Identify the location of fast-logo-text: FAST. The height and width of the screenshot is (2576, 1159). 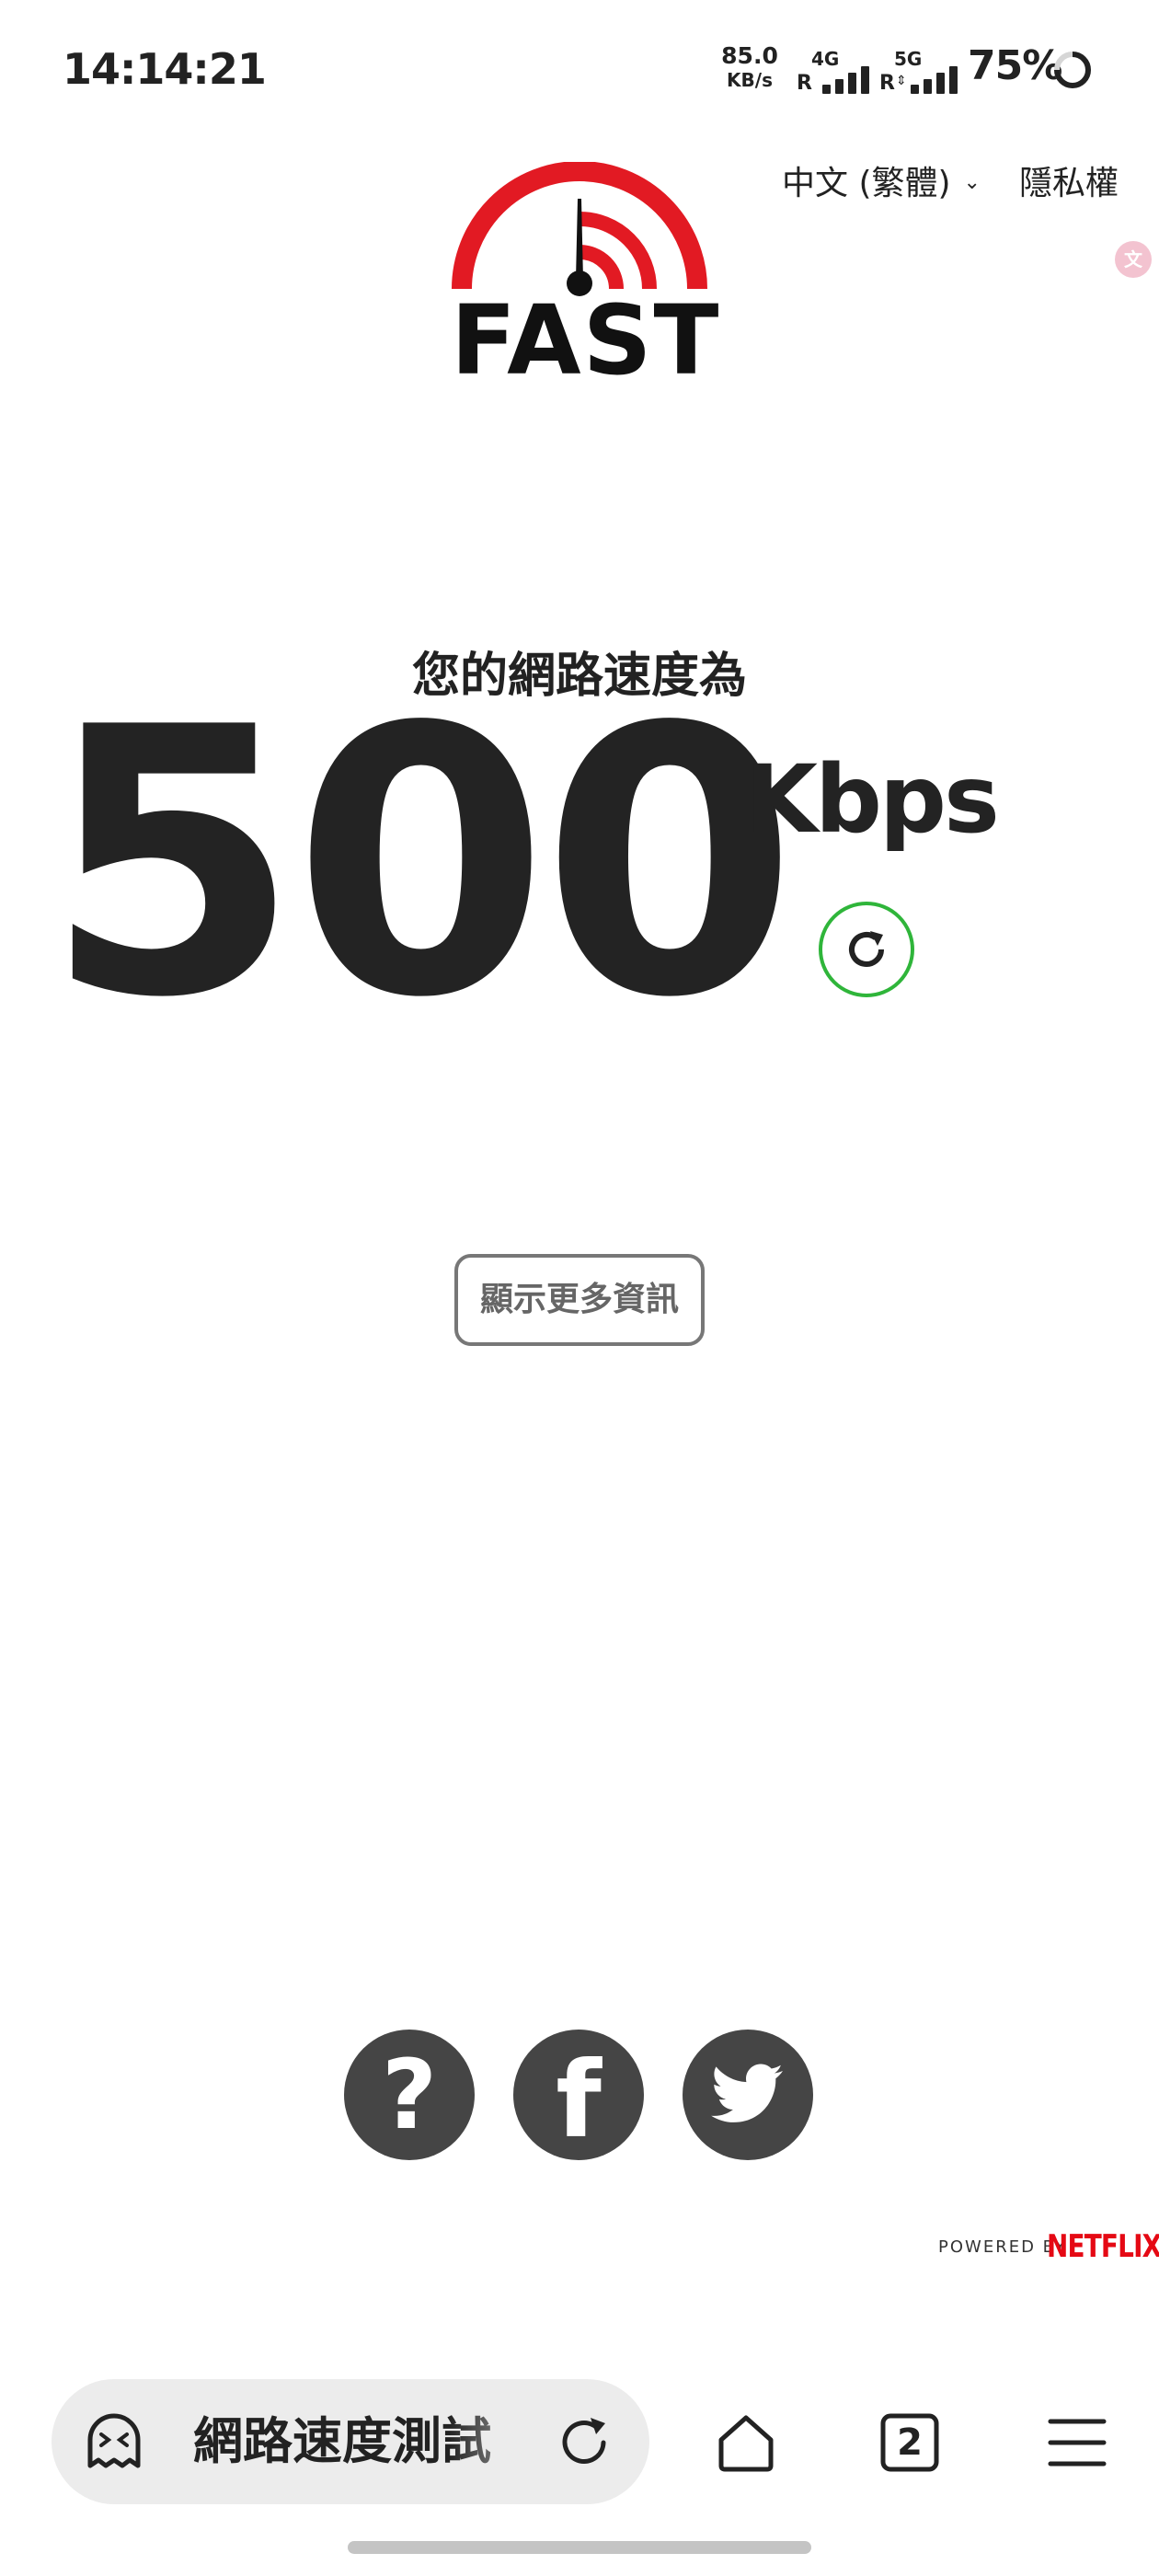
(586, 340).